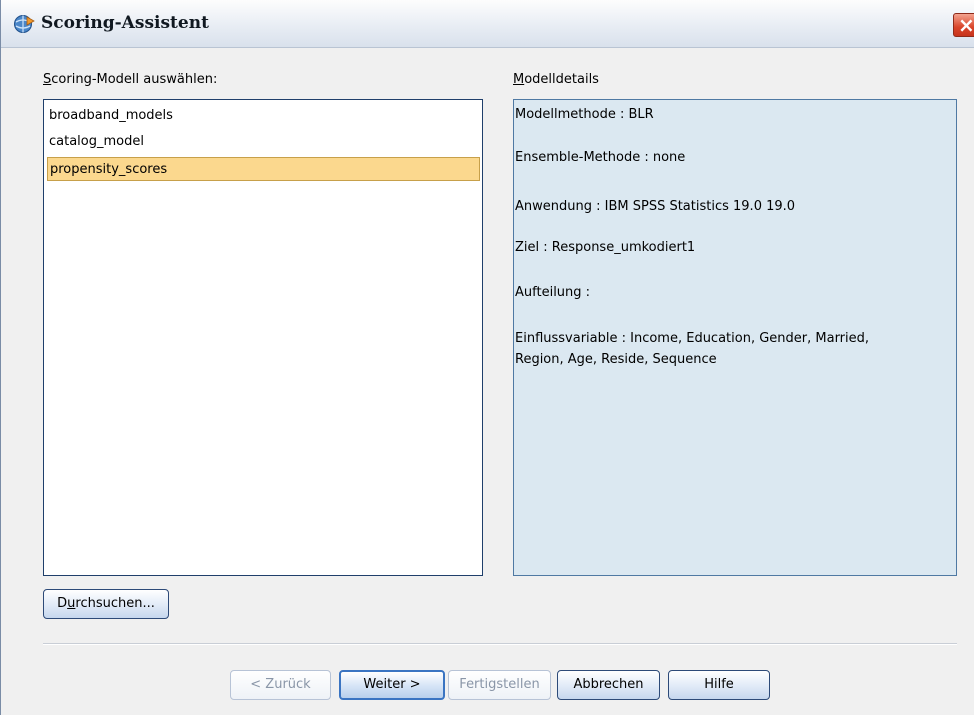 Image resolution: width=974 pixels, height=715 pixels. I want to click on close-button: ×, so click(963, 25).